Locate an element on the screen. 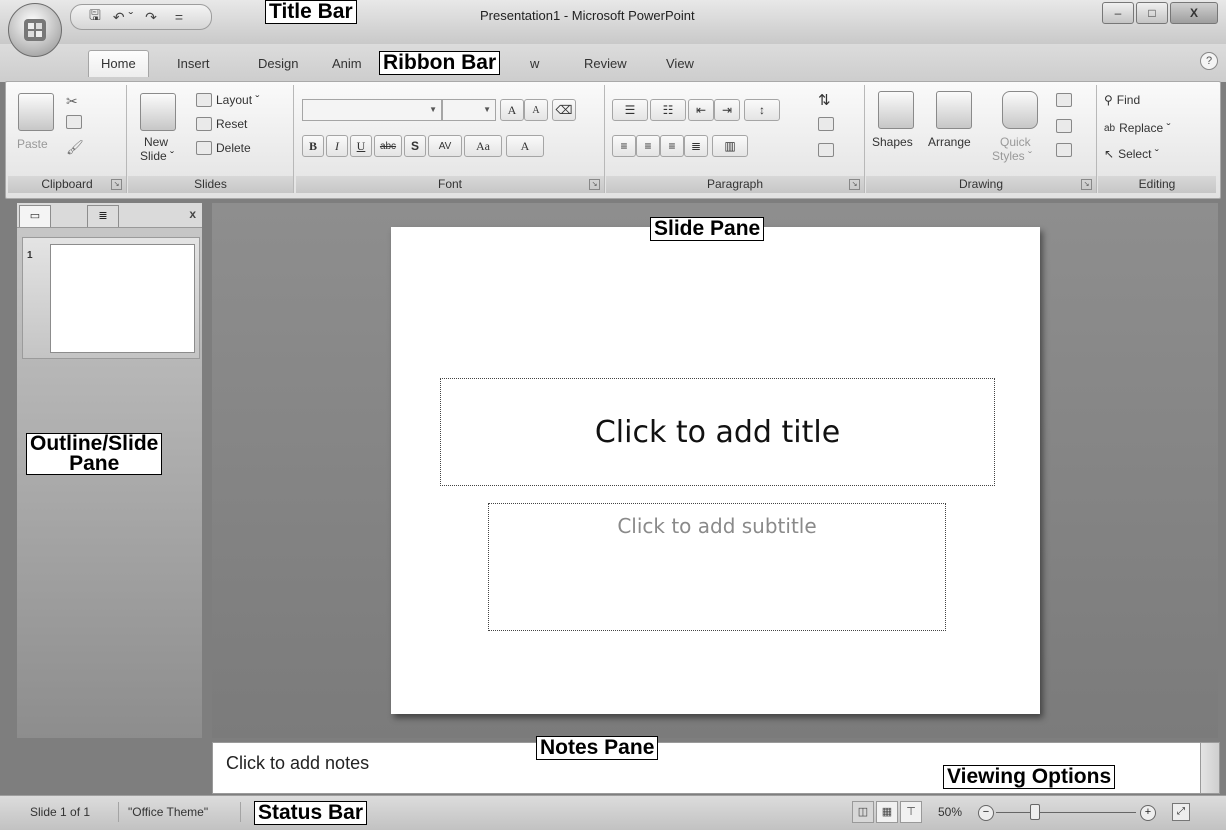 This screenshot has height=830, width=1226. paste-icon is located at coordinates (36, 112).